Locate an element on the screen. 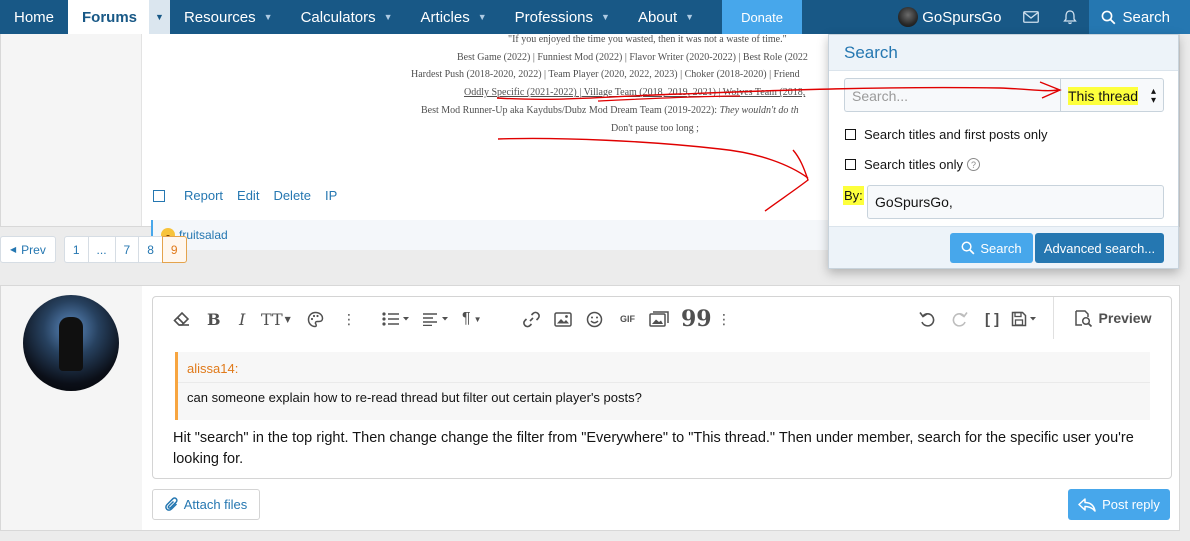 The height and width of the screenshot is (541, 1190). attach-files-button: Attach files is located at coordinates (206, 504).